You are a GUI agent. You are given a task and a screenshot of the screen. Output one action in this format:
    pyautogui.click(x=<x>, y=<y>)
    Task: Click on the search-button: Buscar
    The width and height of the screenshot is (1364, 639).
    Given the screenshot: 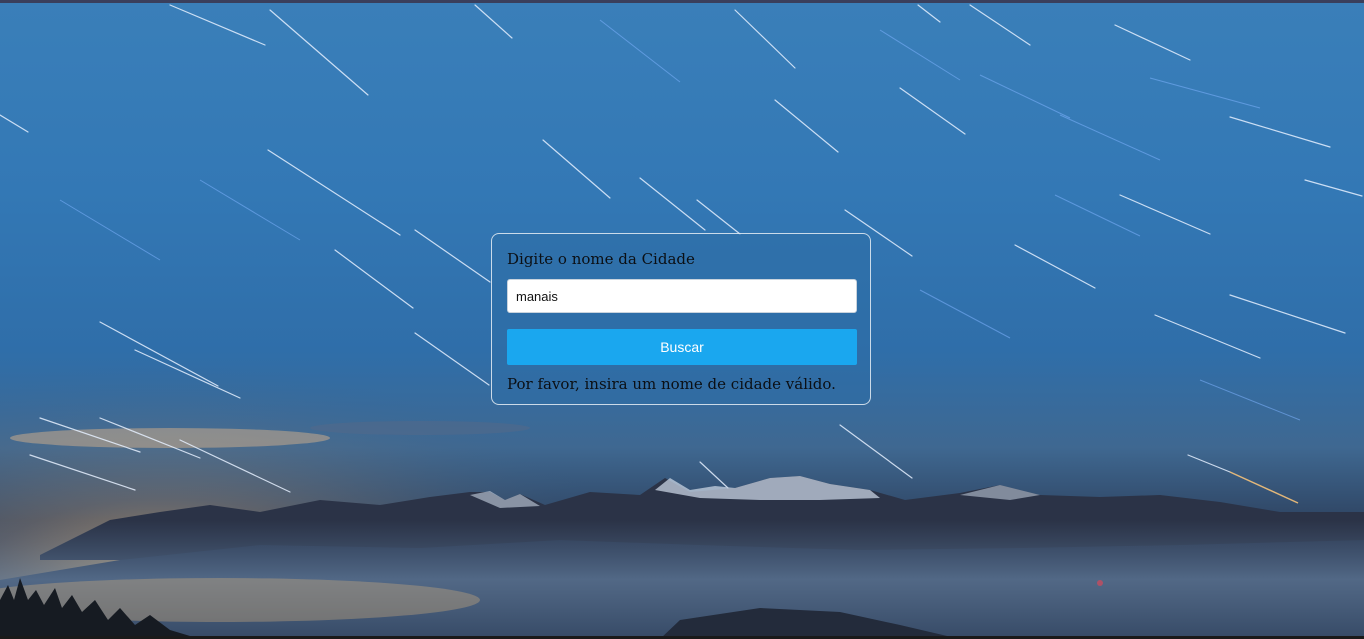 What is the action you would take?
    pyautogui.click(x=682, y=347)
    